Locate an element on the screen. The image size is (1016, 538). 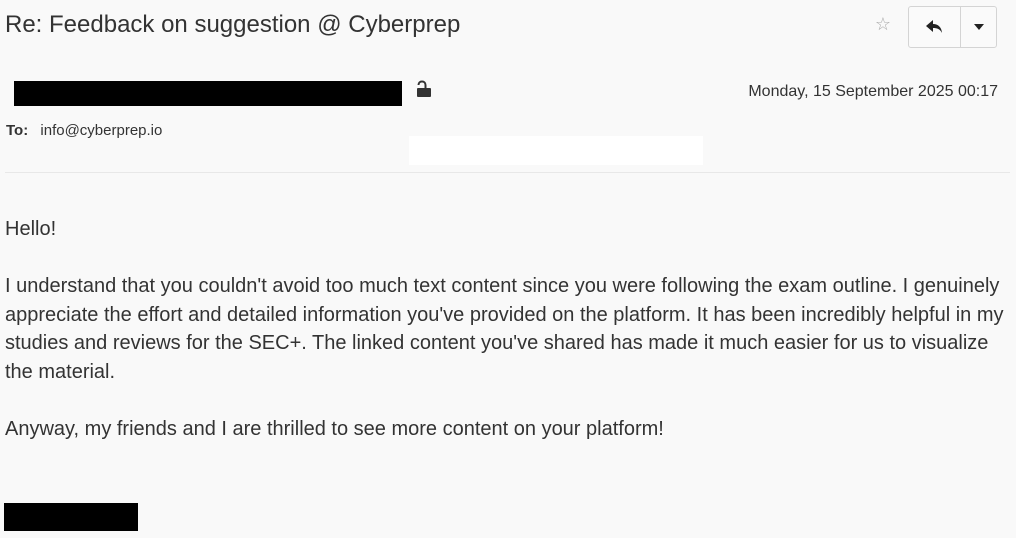
to-label: To: is located at coordinates (17, 130).